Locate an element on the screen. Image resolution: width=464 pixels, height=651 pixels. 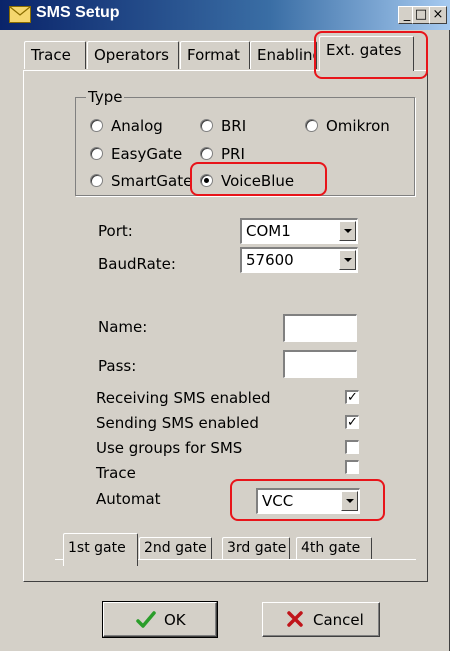
radio-analog-label: Analog is located at coordinates (137, 126).